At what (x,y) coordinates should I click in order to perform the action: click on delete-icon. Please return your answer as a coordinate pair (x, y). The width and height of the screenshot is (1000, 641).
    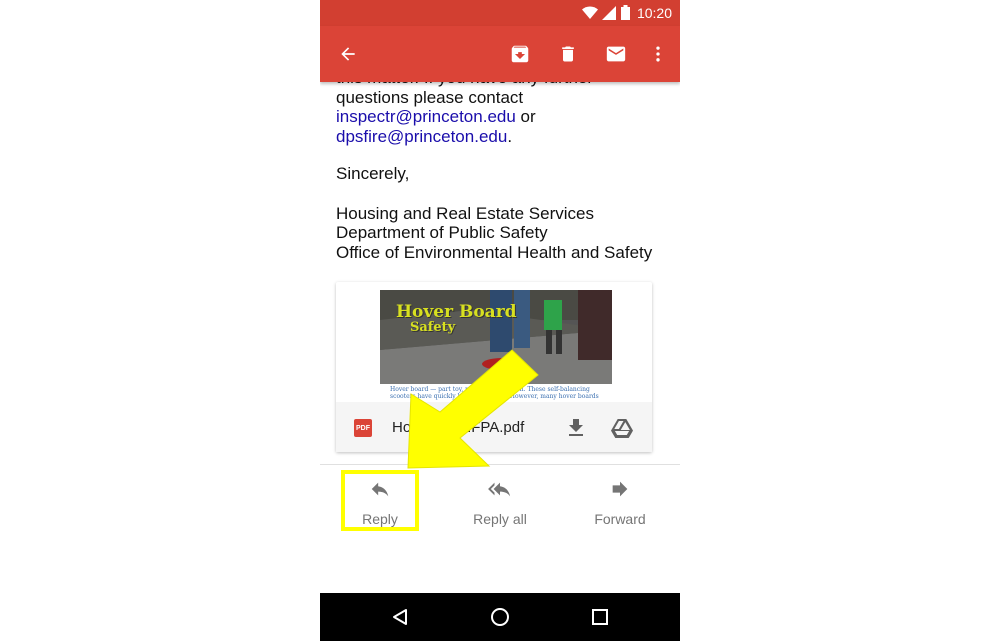
    Looking at the image, I should click on (568, 54).